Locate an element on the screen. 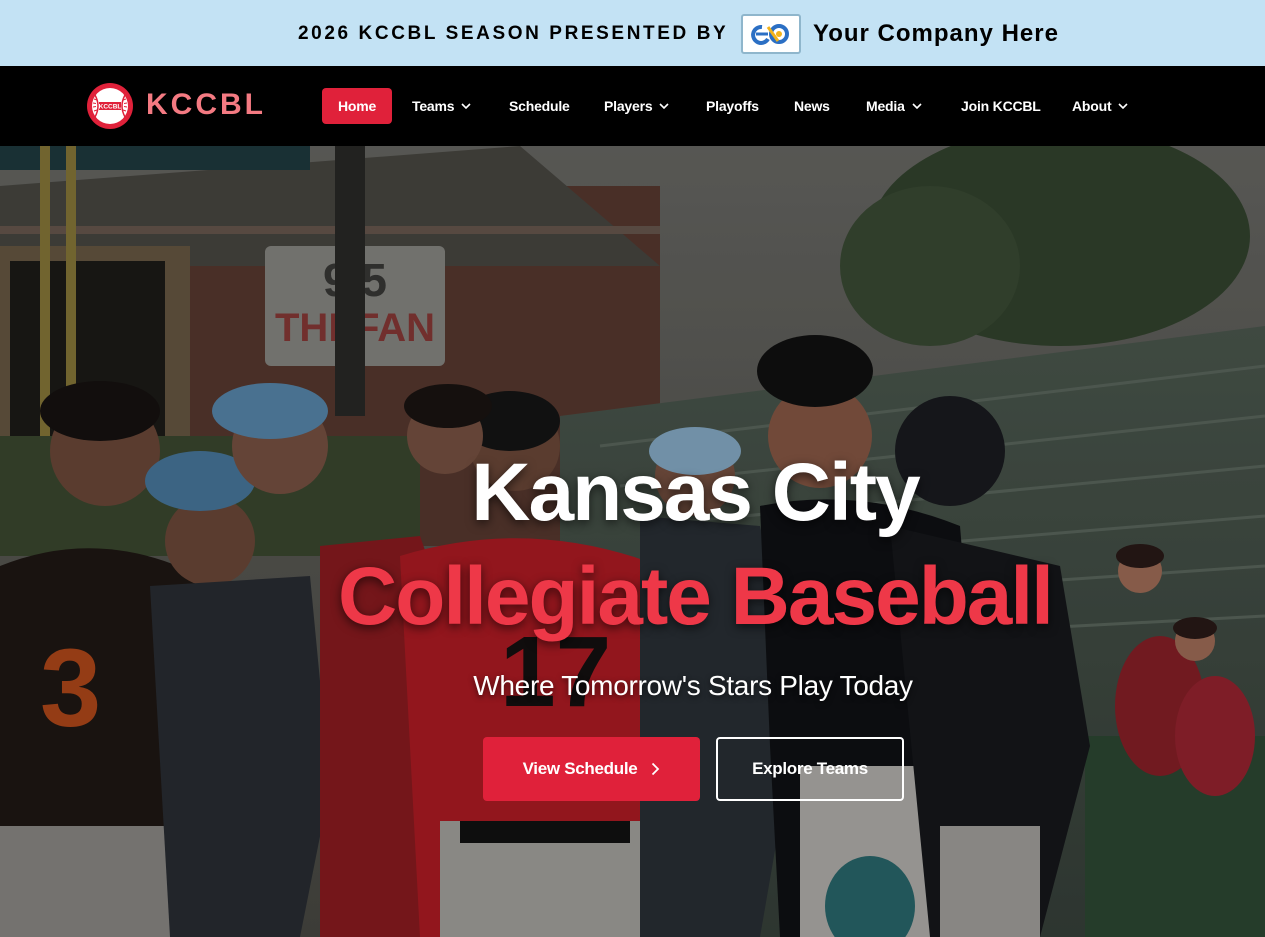 The image size is (1265, 937). nav-media: Media is located at coordinates (894, 106).